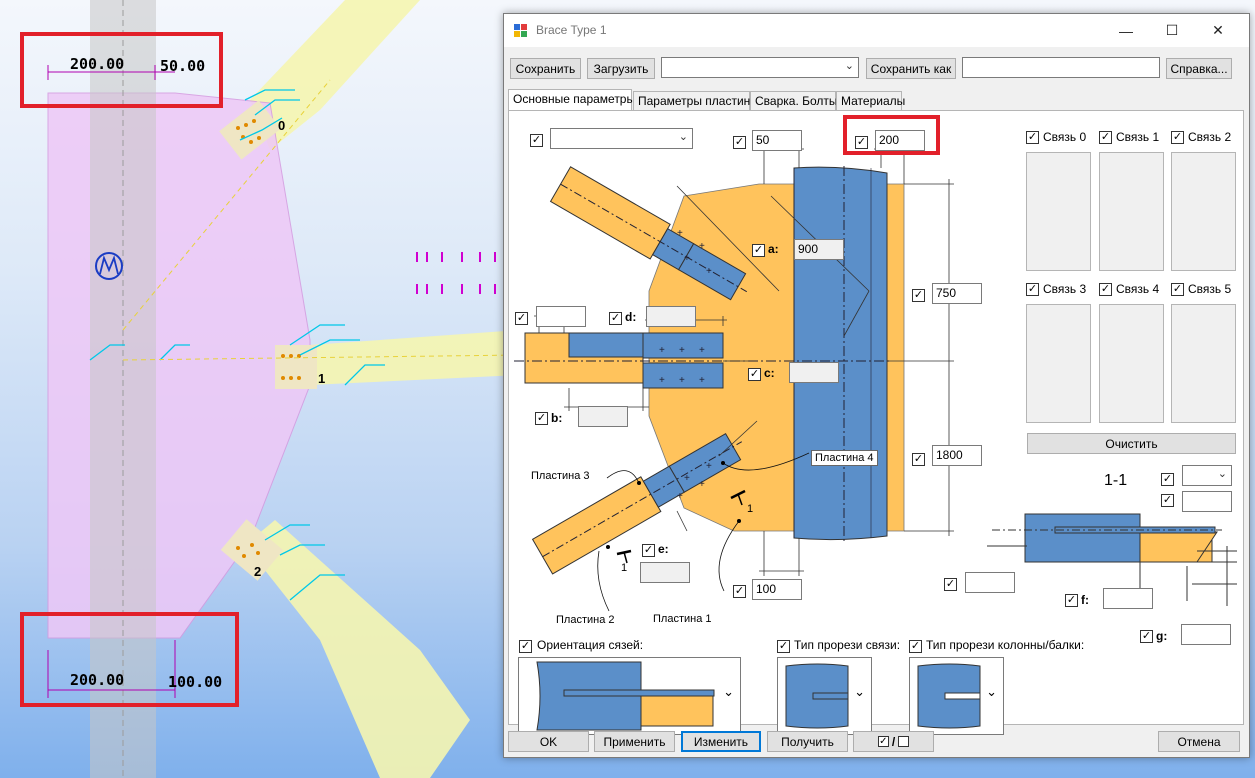 The height and width of the screenshot is (778, 1255). I want to click on preset-combo: ⌄, so click(760, 67).